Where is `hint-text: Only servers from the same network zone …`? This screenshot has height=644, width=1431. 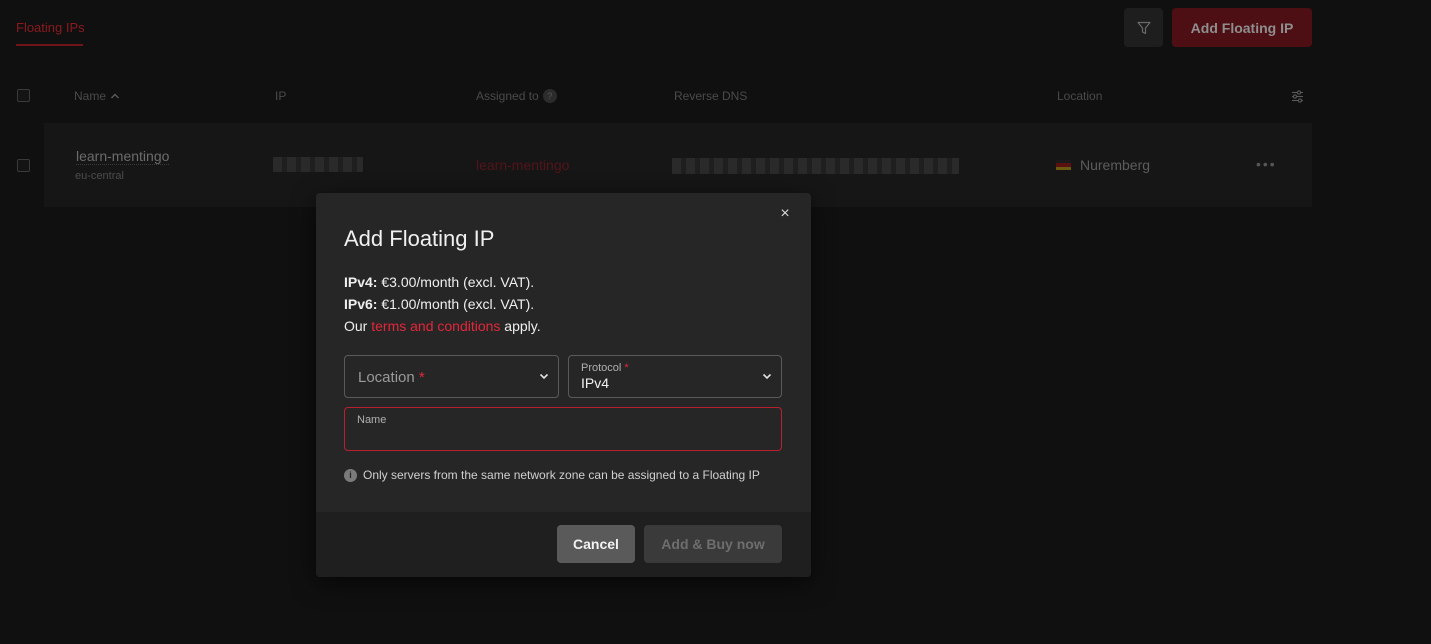 hint-text: Only servers from the same network zone … is located at coordinates (561, 475).